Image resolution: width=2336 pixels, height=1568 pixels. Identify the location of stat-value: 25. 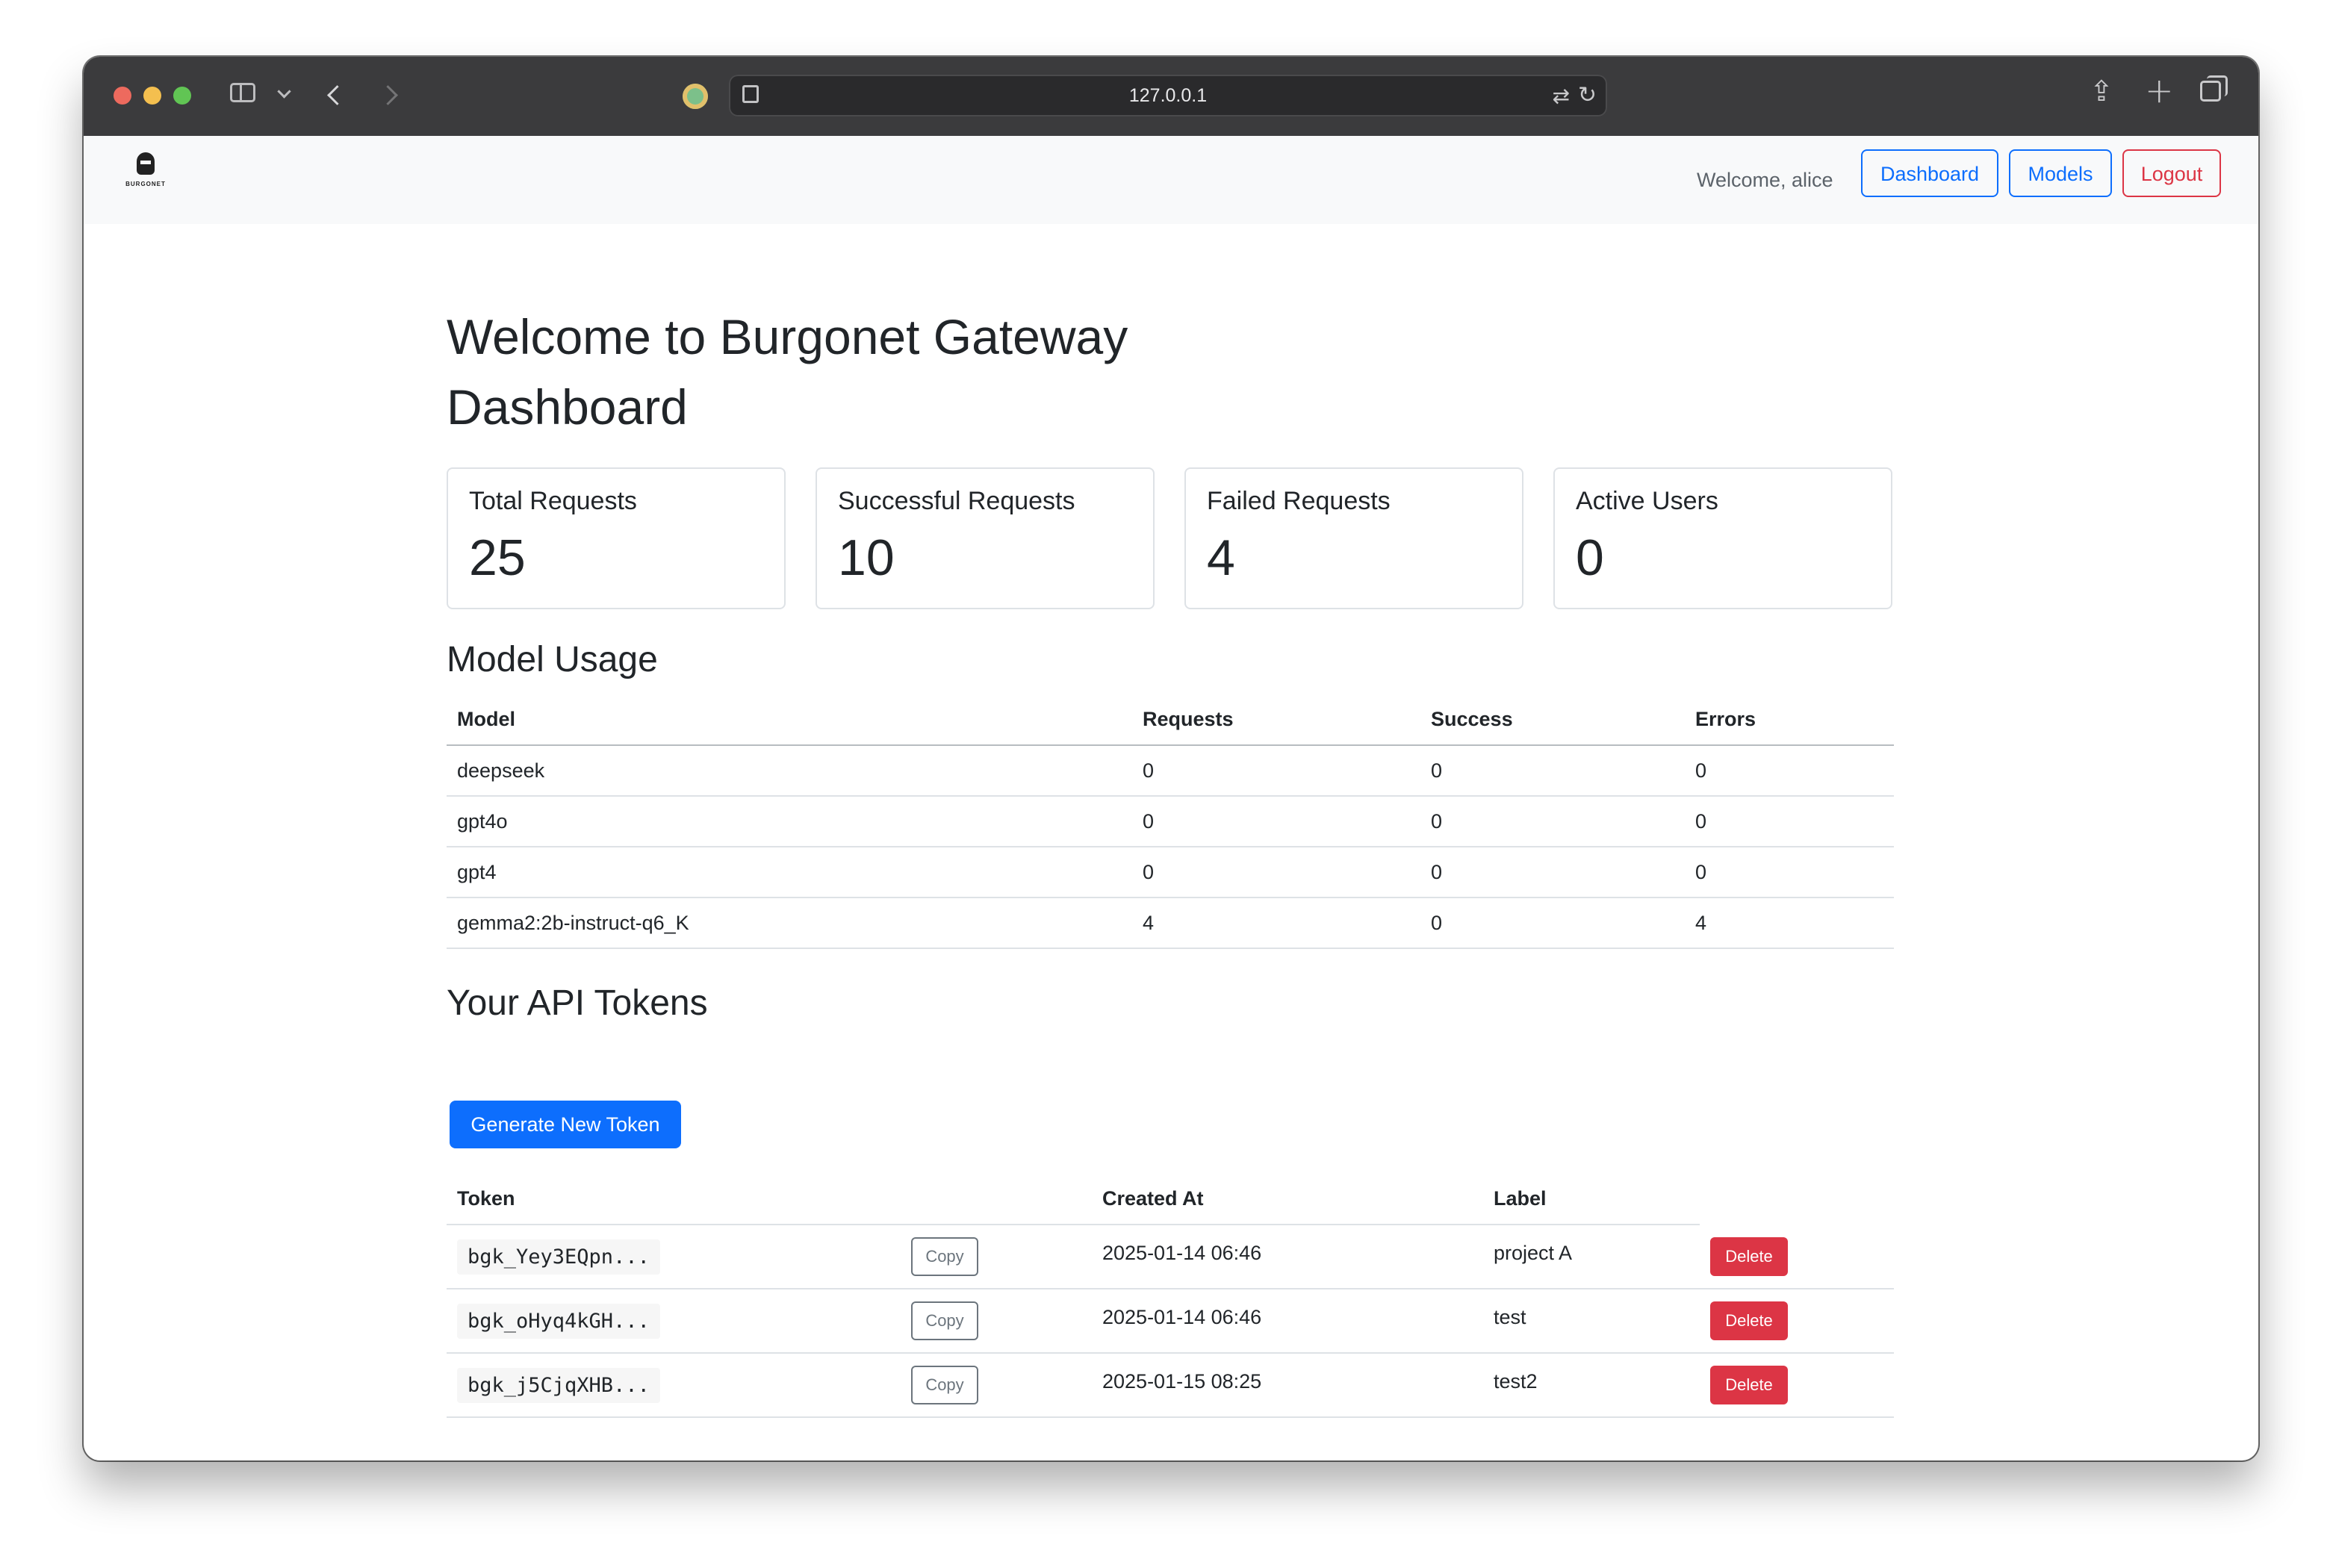
(497, 557).